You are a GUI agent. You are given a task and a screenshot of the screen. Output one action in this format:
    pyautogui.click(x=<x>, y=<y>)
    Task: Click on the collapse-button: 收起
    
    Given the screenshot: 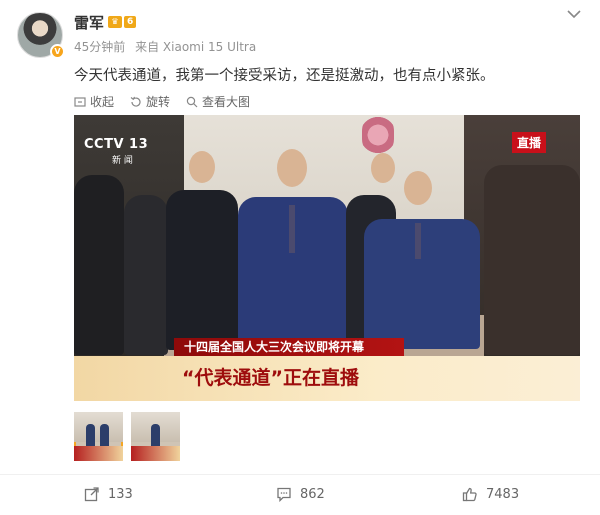 What is the action you would take?
    pyautogui.click(x=94, y=101)
    